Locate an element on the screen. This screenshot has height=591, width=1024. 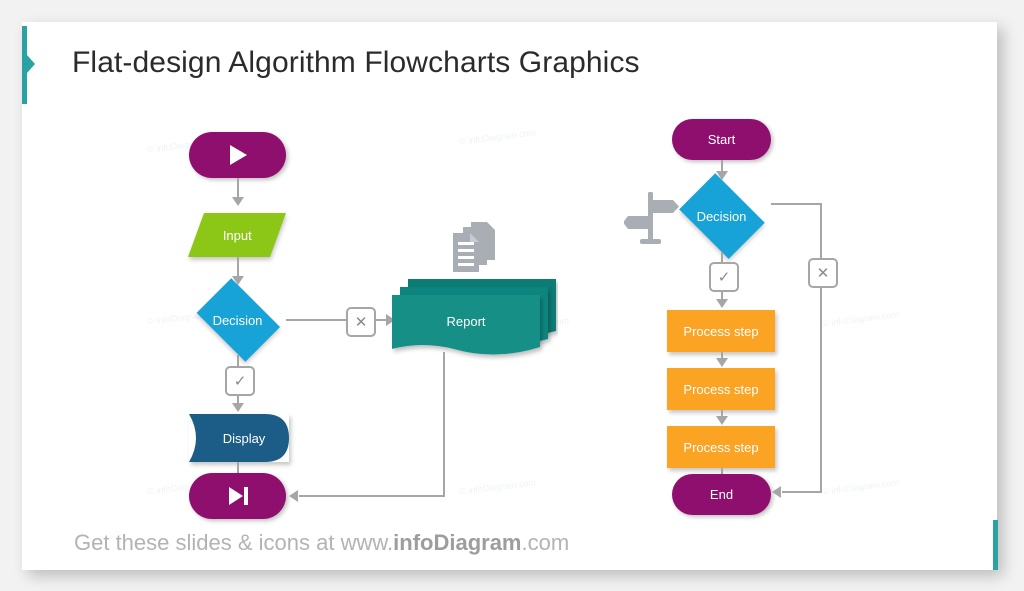
arrow-start-input is located at coordinates (238, 201).